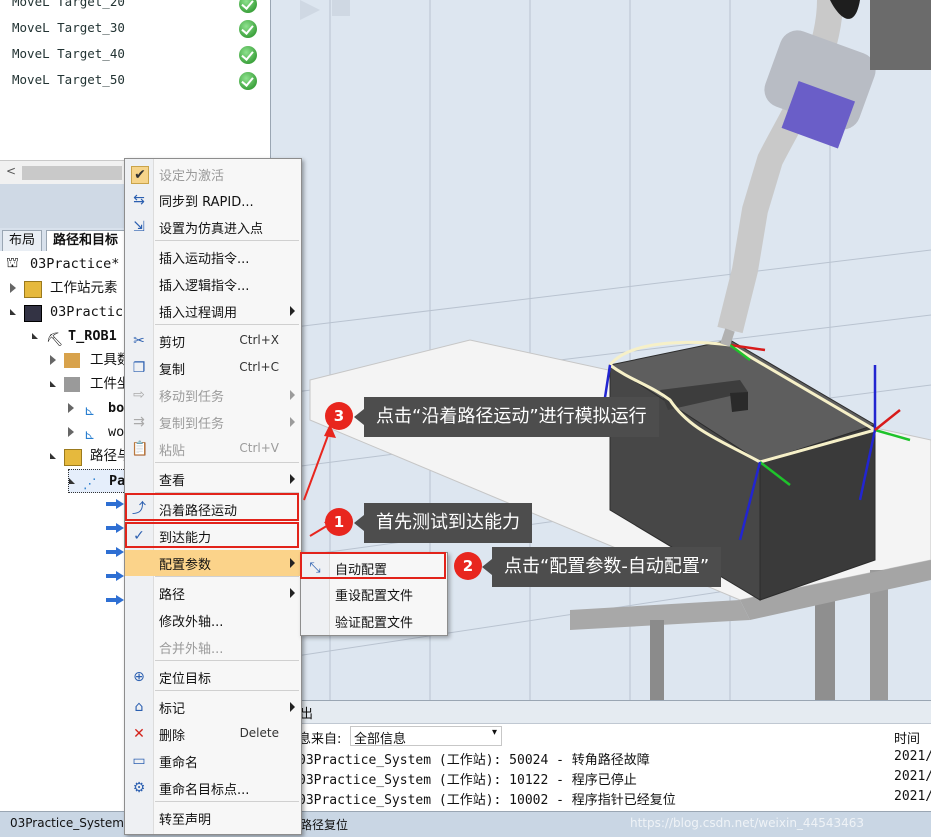  I want to click on menu-shortcut: Ctrl+X, so click(259, 340).